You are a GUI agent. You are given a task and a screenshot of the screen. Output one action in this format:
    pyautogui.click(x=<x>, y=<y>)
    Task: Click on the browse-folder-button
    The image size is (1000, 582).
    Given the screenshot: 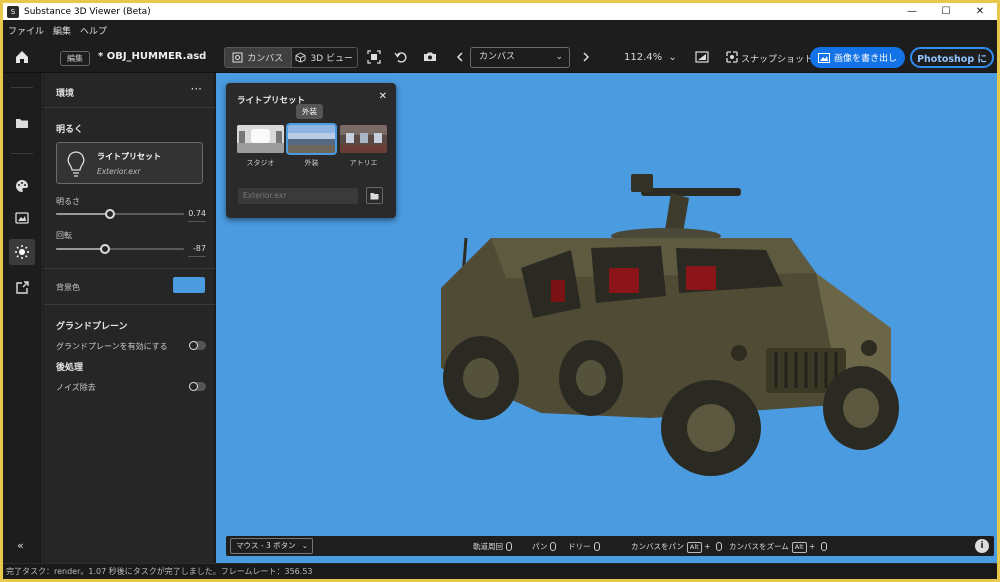 What is the action you would take?
    pyautogui.click(x=374, y=195)
    